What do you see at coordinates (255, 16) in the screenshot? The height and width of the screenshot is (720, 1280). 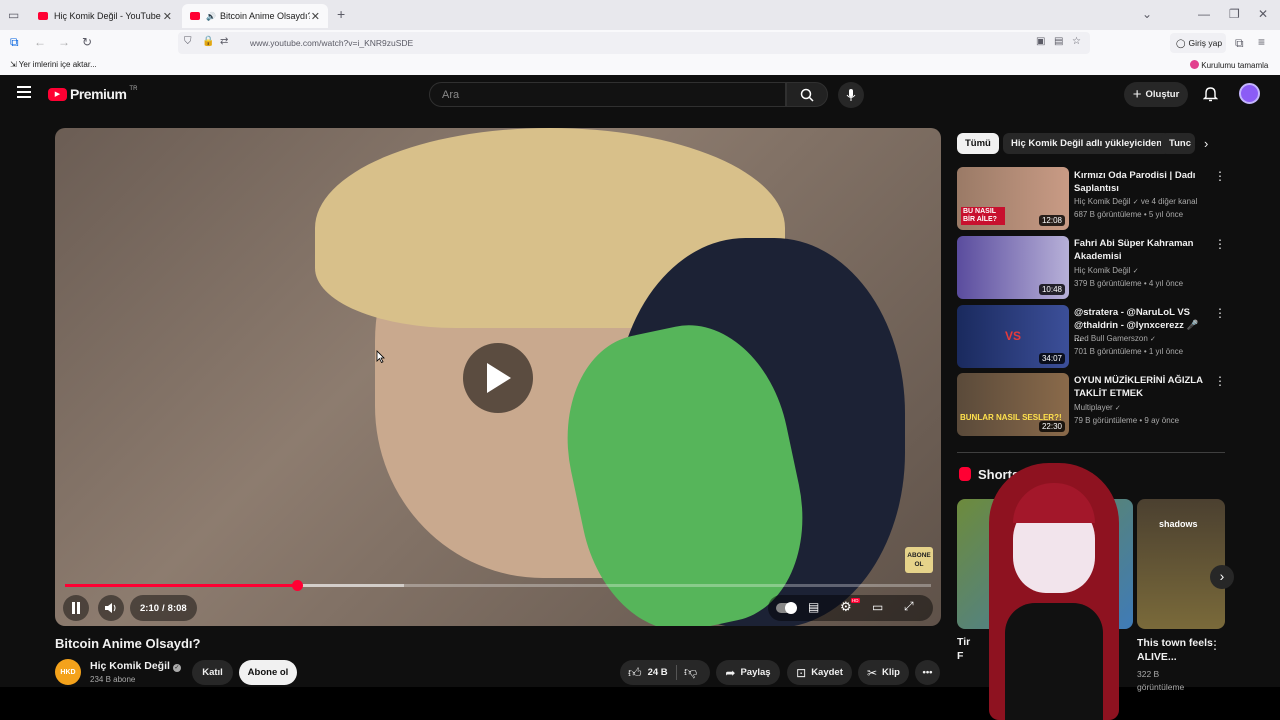 I see `tab-bitcoin-anime: 🔊 Bitcoin Anime Olsaydı? - Yo ✕` at bounding box center [255, 16].